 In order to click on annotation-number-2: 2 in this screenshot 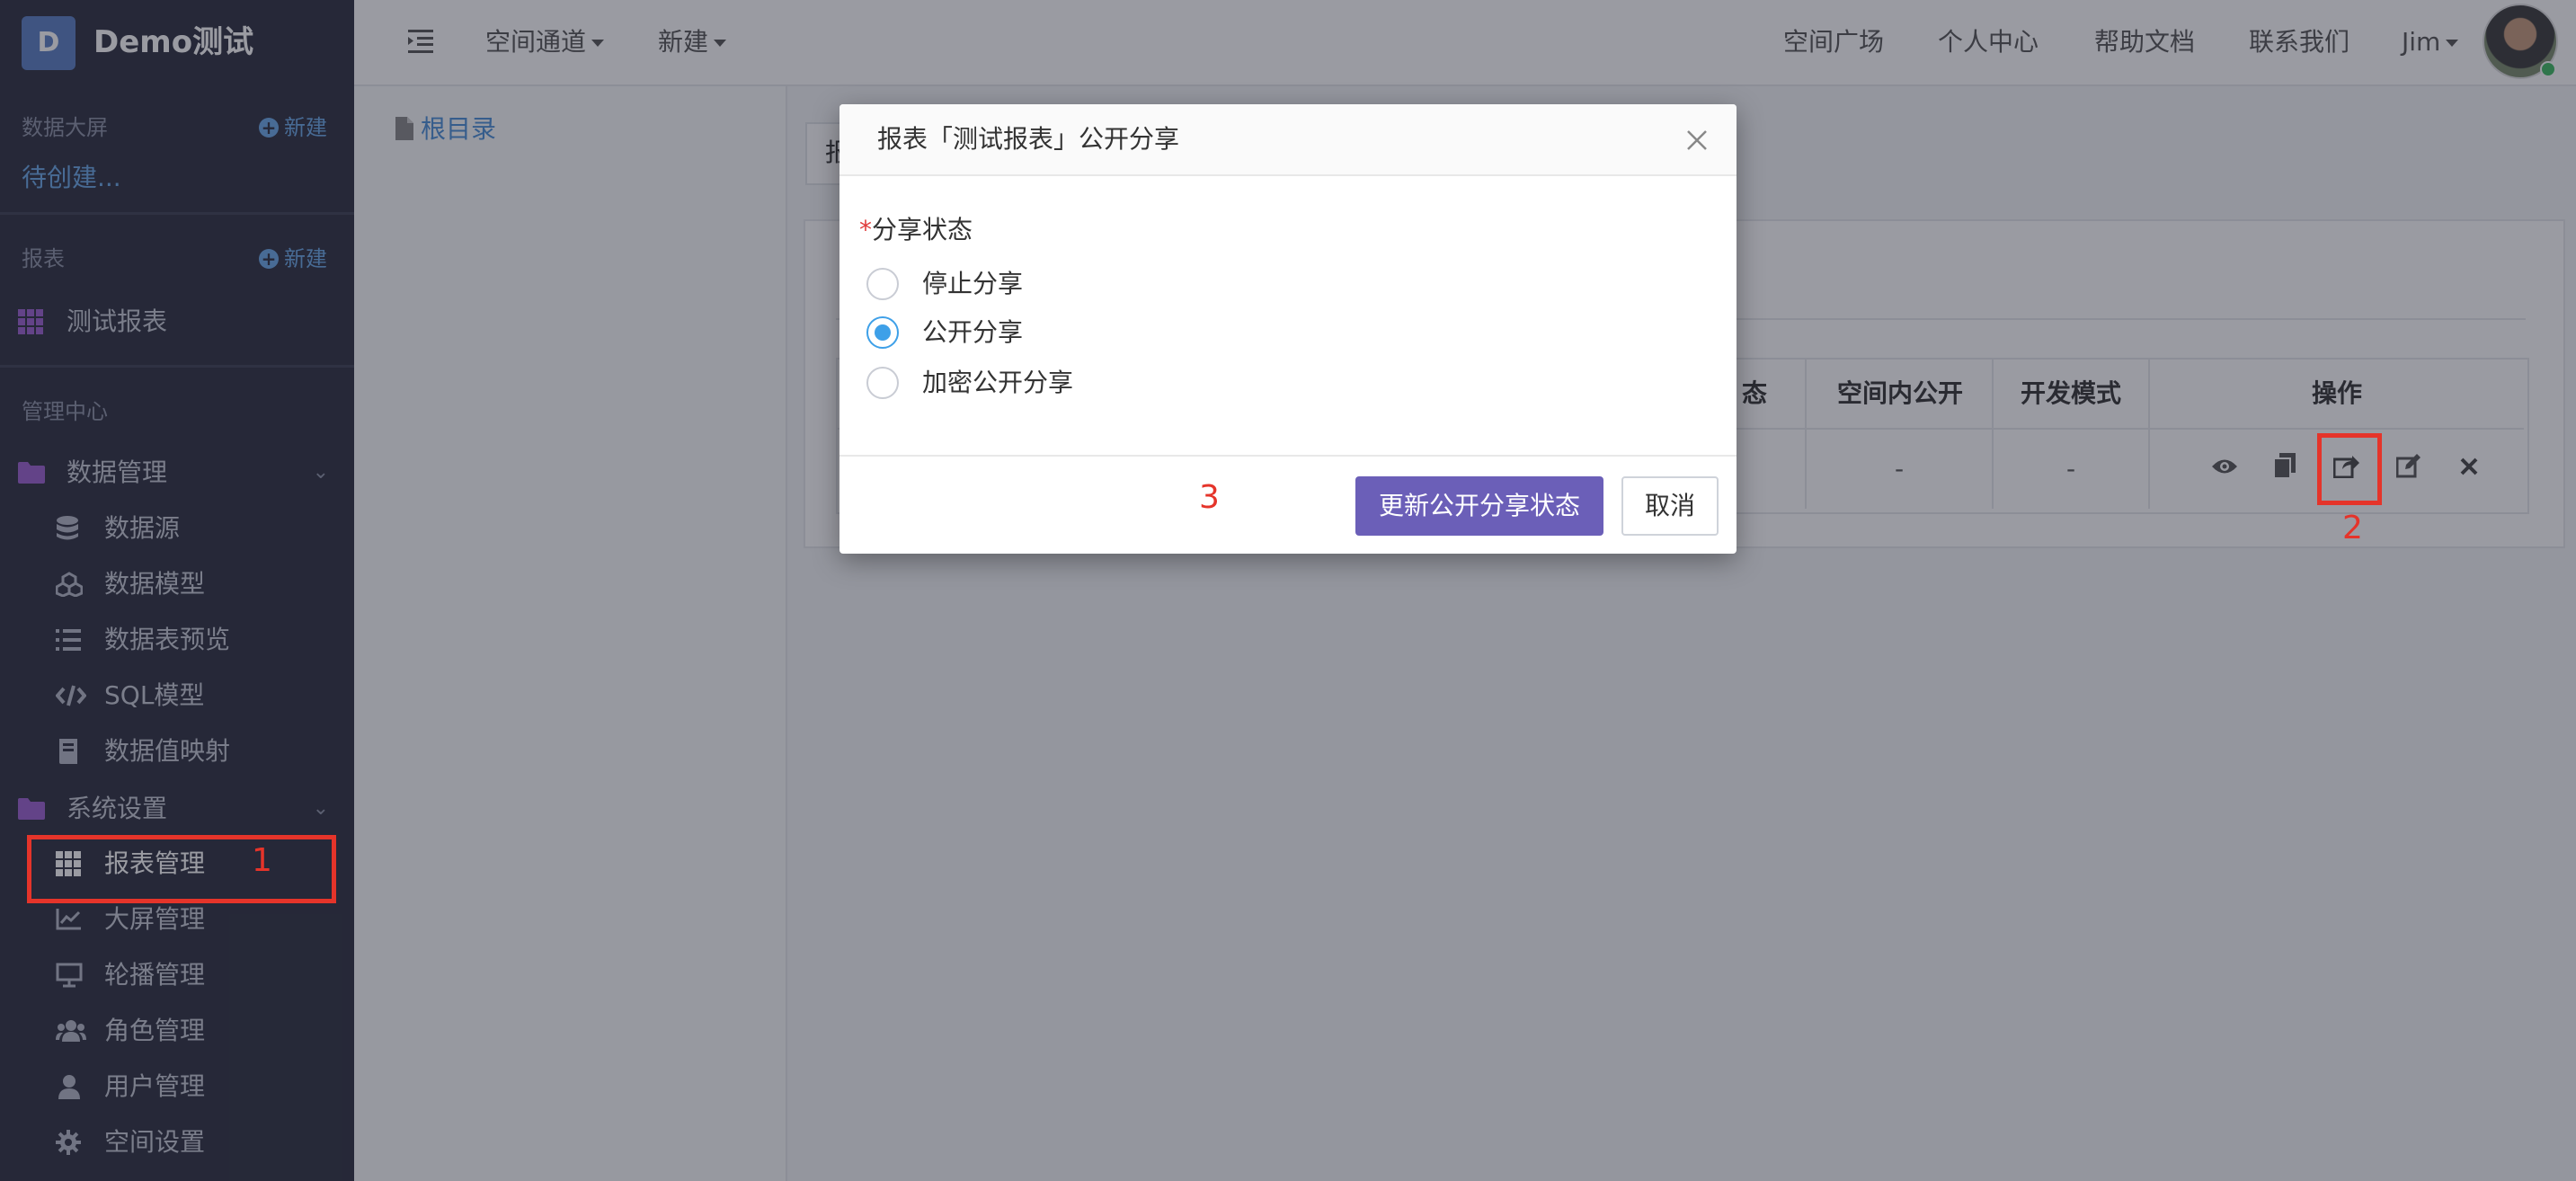, I will do `click(2352, 528)`.